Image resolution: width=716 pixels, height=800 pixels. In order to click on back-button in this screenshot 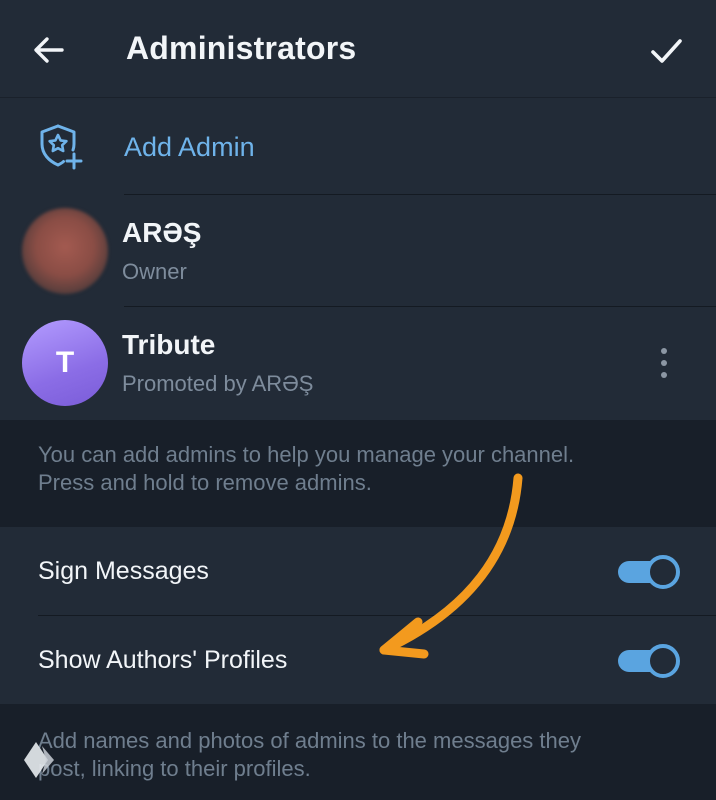, I will do `click(49, 50)`.